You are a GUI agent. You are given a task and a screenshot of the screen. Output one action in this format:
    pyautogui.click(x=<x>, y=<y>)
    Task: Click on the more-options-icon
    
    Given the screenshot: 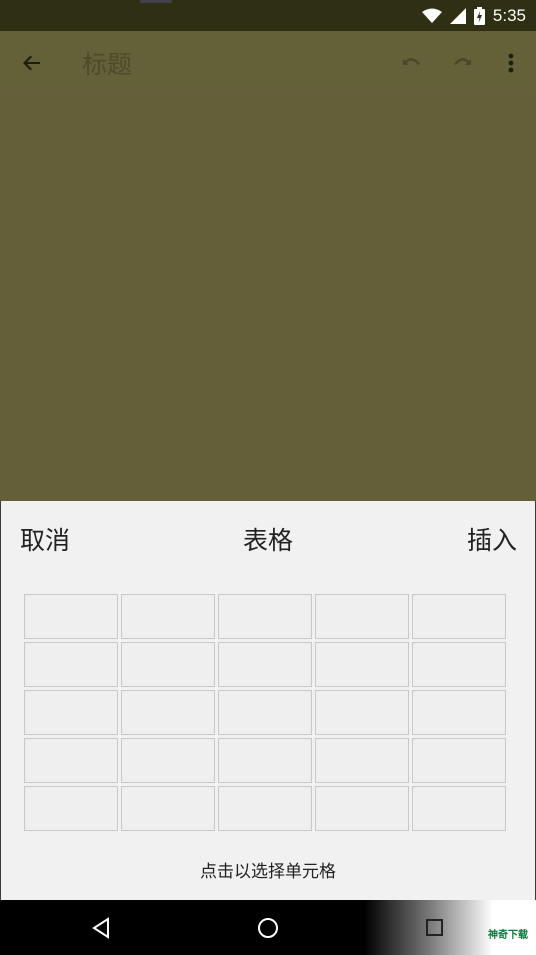 What is the action you would take?
    pyautogui.click(x=511, y=63)
    